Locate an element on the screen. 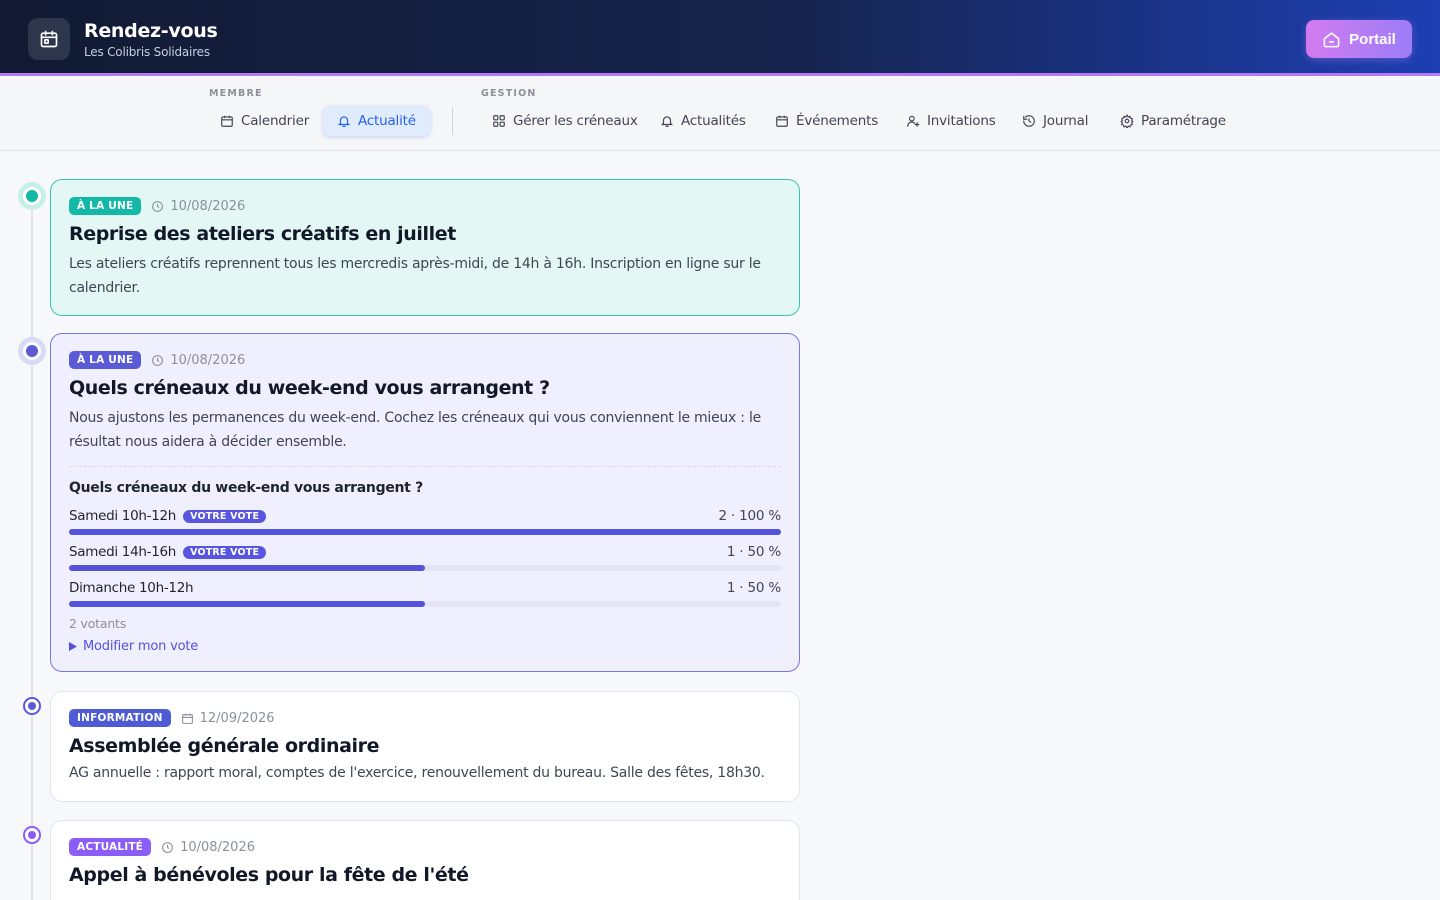 This screenshot has width=1440, height=900. nav-item-news: Actualités is located at coordinates (703, 121).